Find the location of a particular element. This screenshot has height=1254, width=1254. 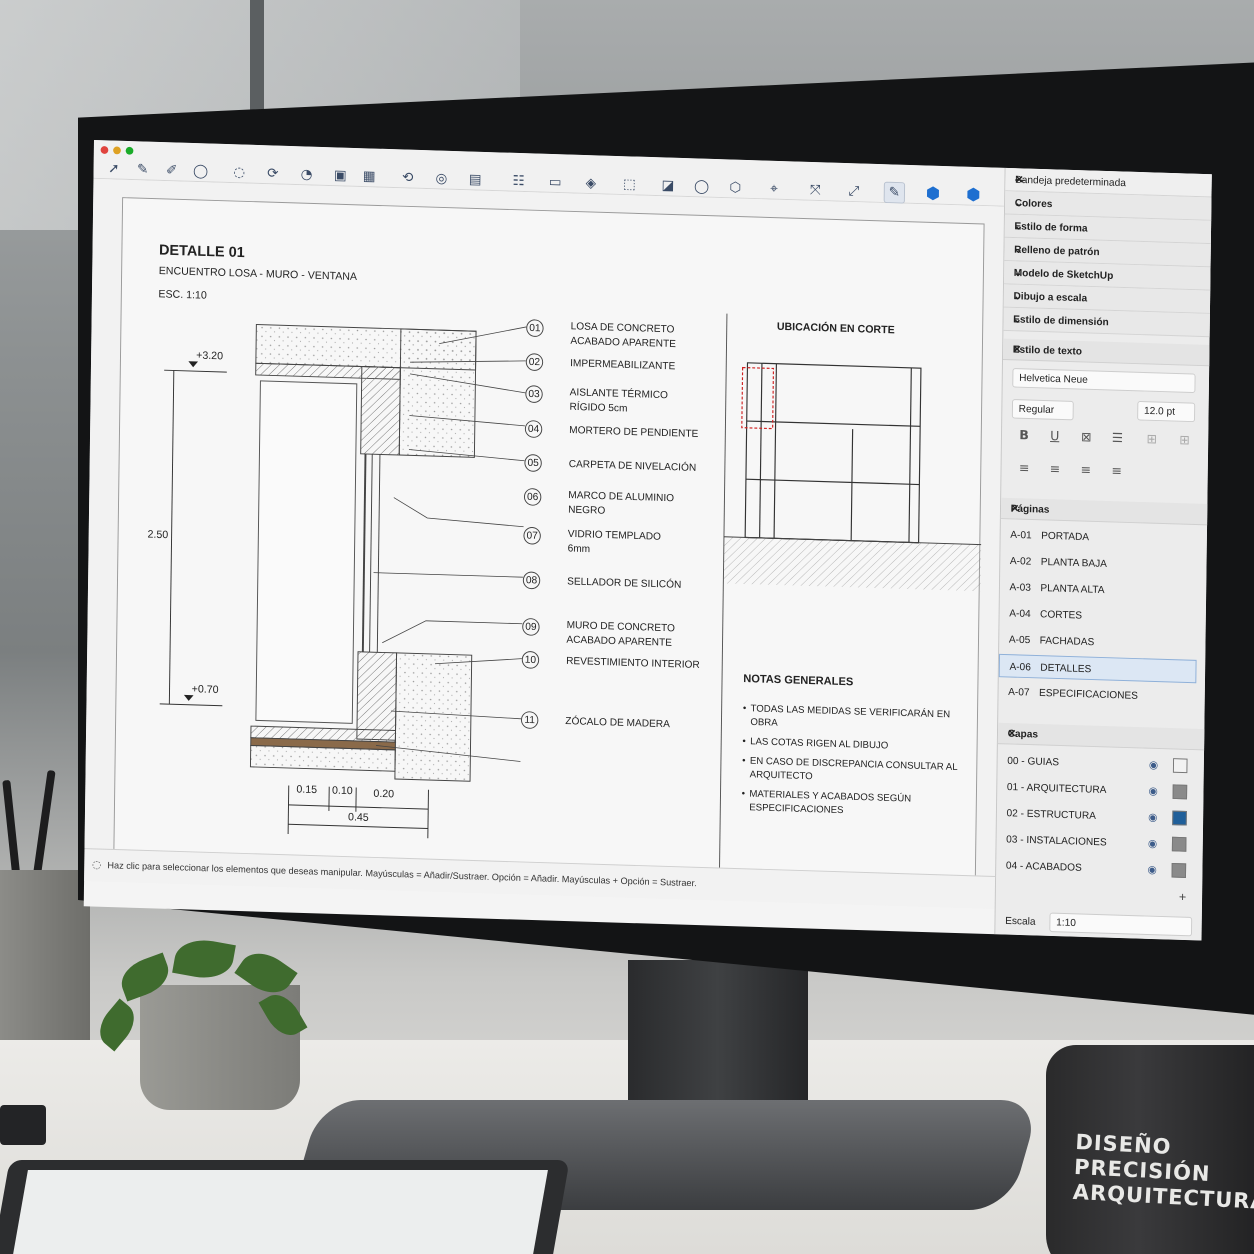

table-icon: ⊞ is located at coordinates (1151, 439).